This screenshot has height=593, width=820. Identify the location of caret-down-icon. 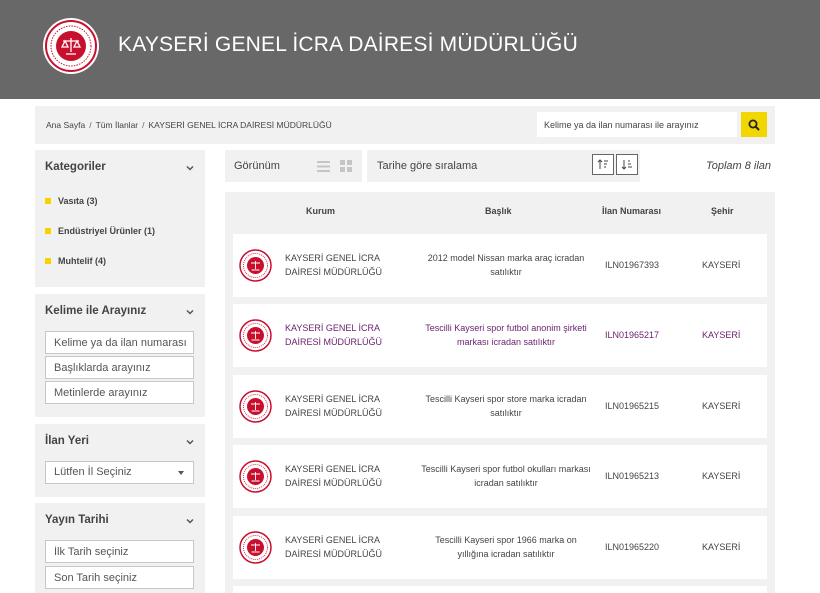
(181, 473).